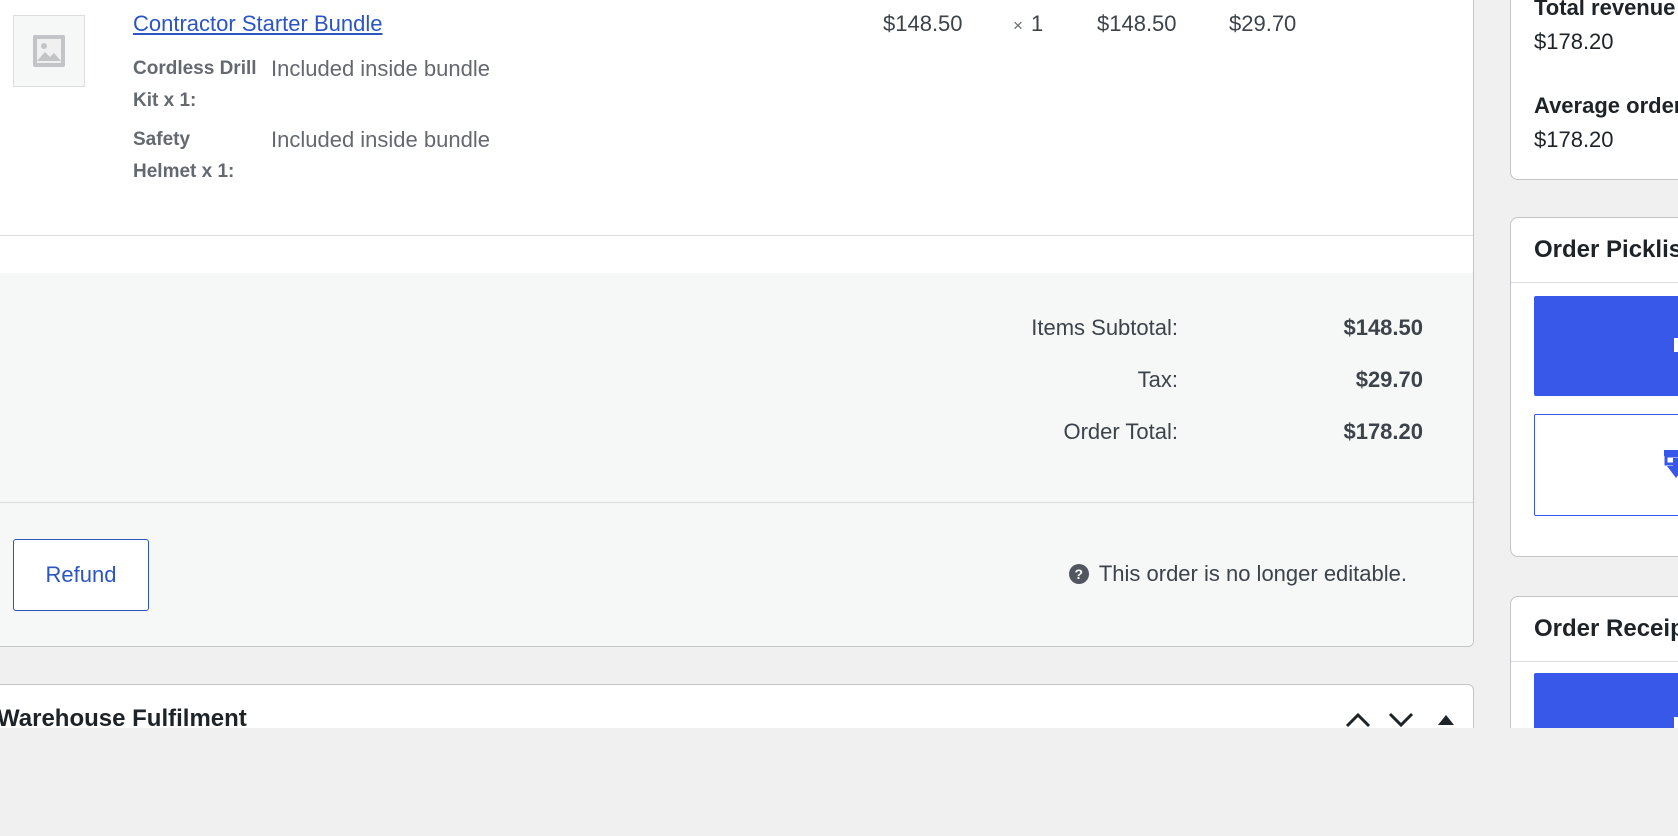 This screenshot has width=1678, height=836. What do you see at coordinates (1606, 105) in the screenshot?
I see `average-order-label: Average order` at bounding box center [1606, 105].